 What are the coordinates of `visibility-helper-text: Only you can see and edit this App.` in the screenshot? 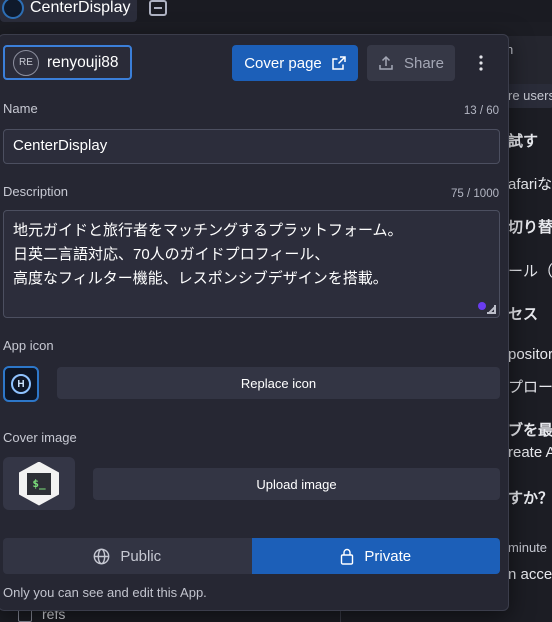 It's located at (105, 592).